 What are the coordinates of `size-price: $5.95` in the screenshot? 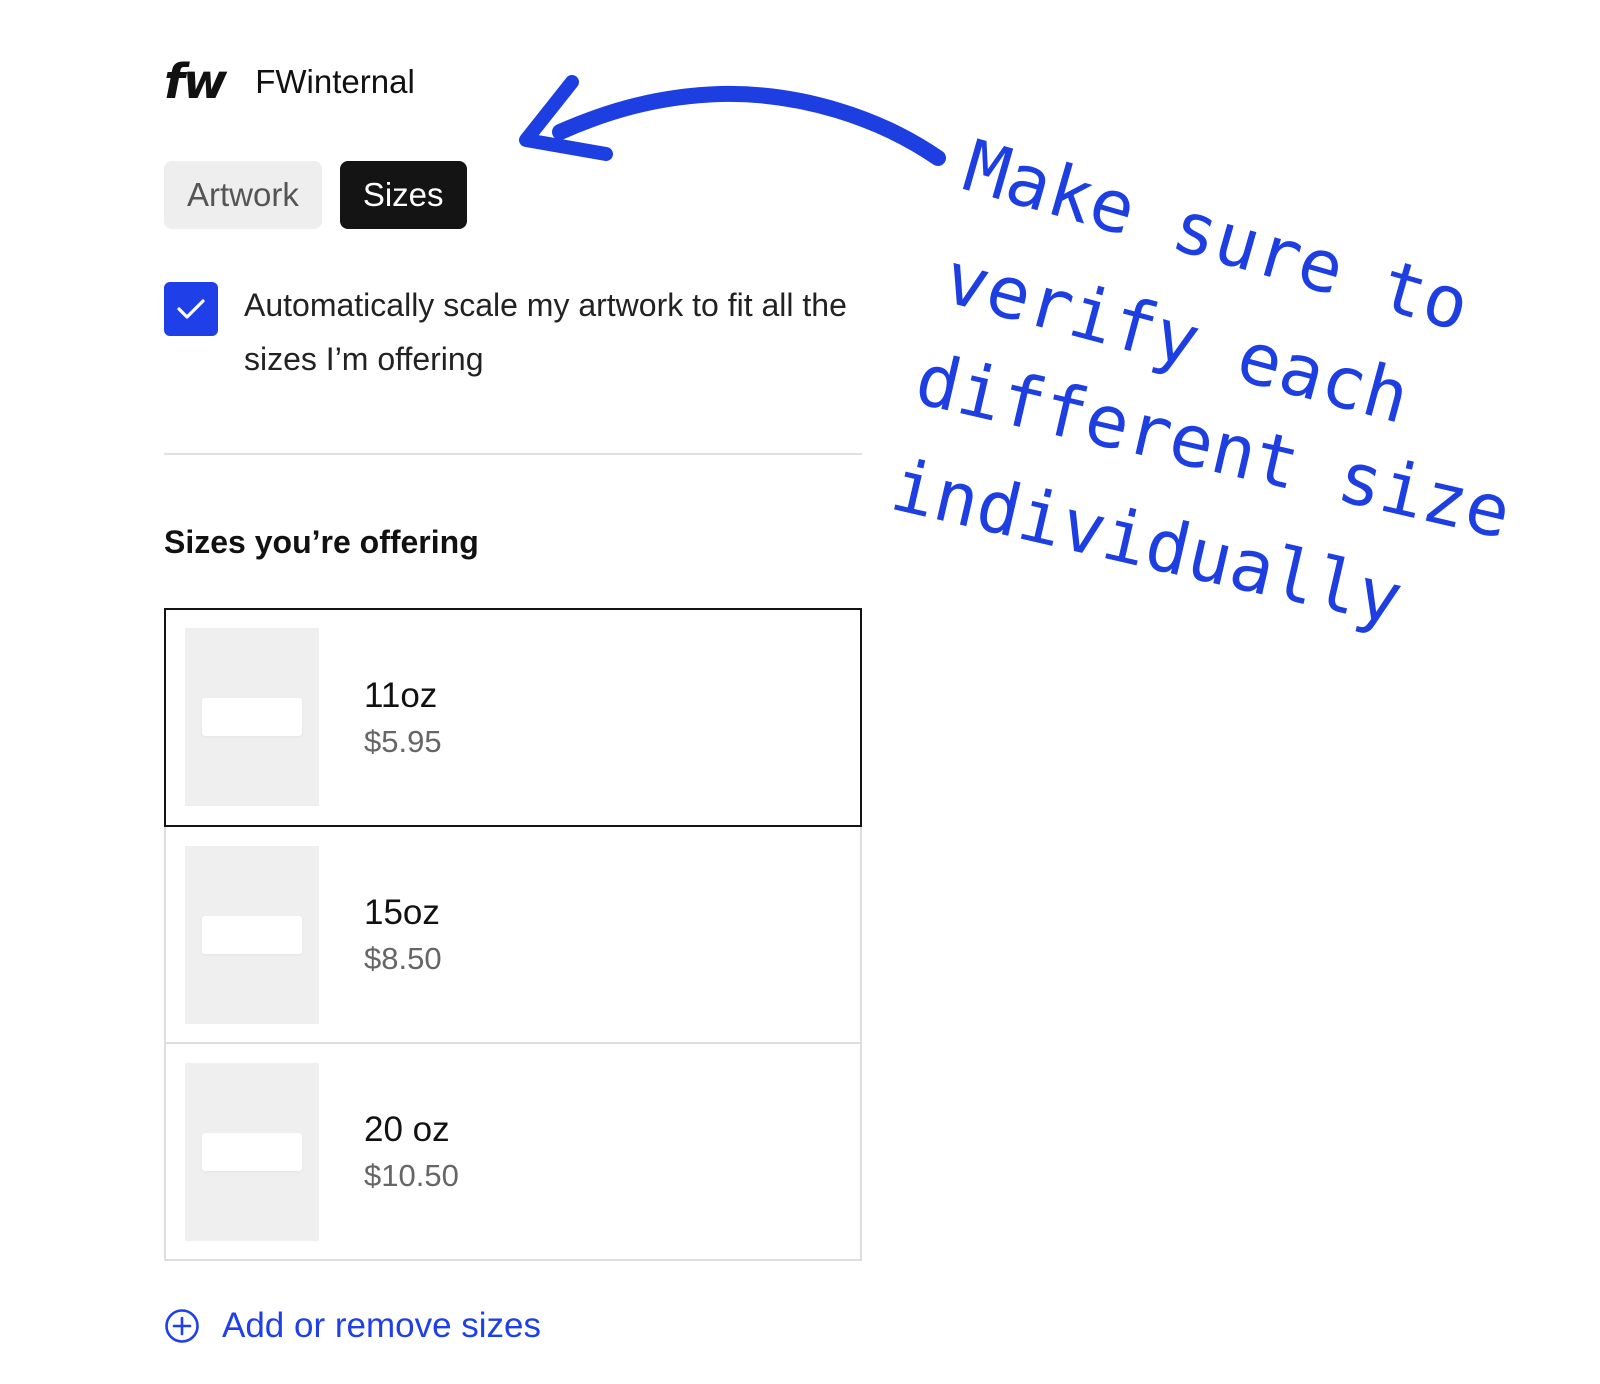 It's located at (403, 741).